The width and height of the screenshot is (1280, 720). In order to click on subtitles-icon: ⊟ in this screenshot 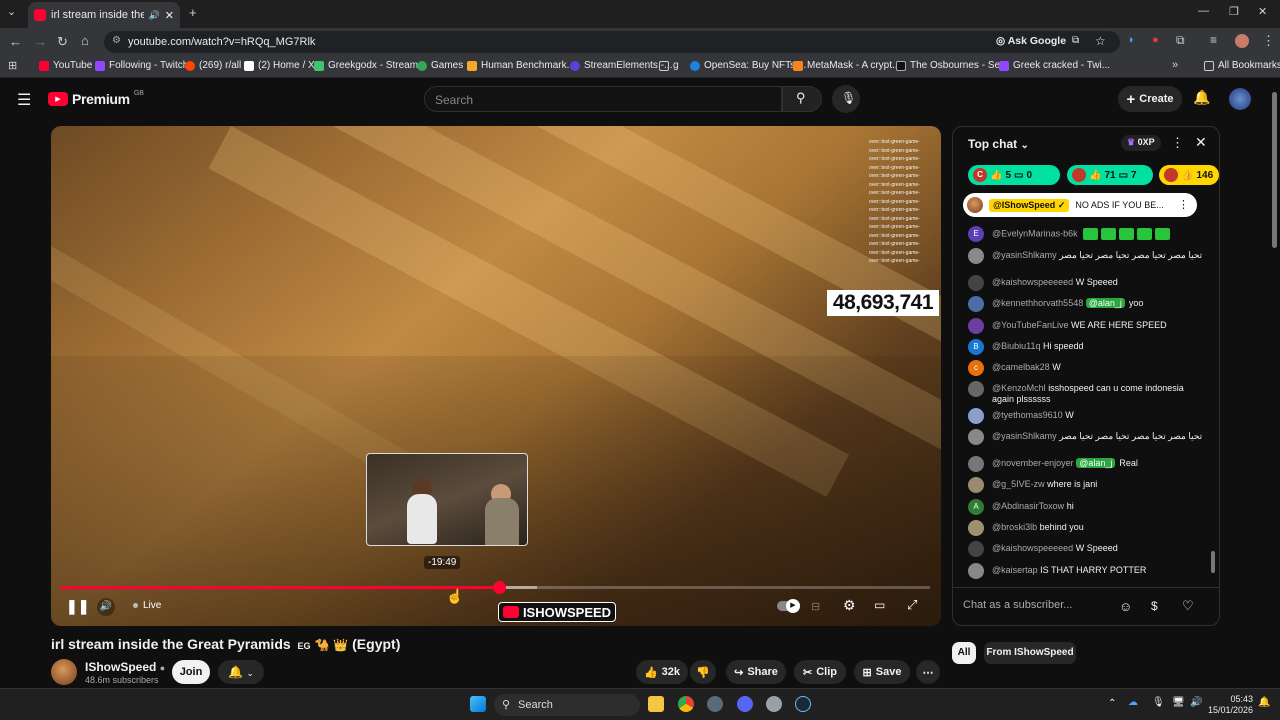, I will do `click(815, 606)`.